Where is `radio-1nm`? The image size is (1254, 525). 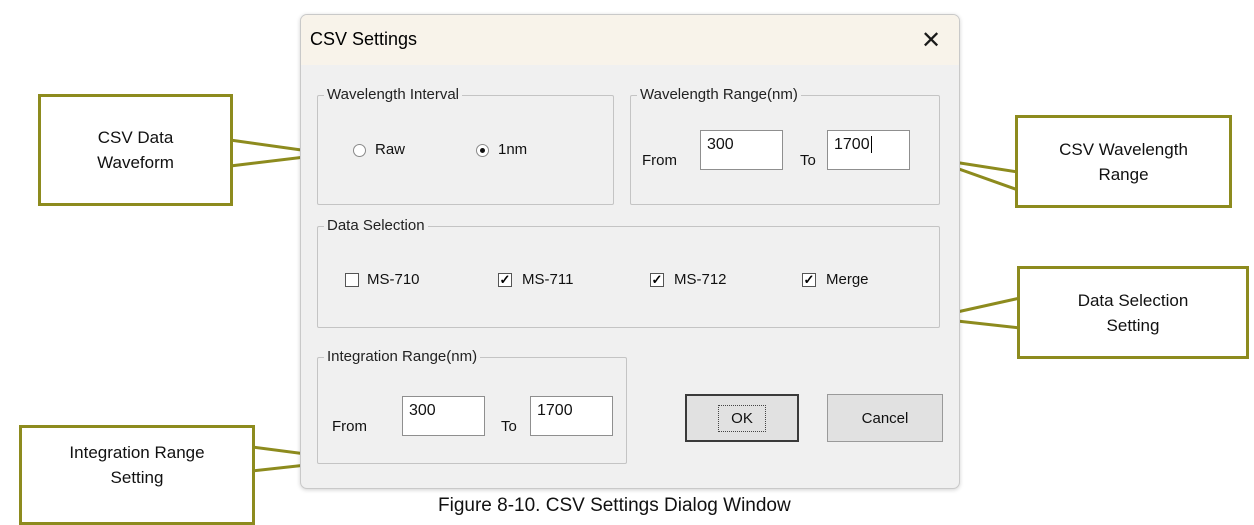 radio-1nm is located at coordinates (482, 150).